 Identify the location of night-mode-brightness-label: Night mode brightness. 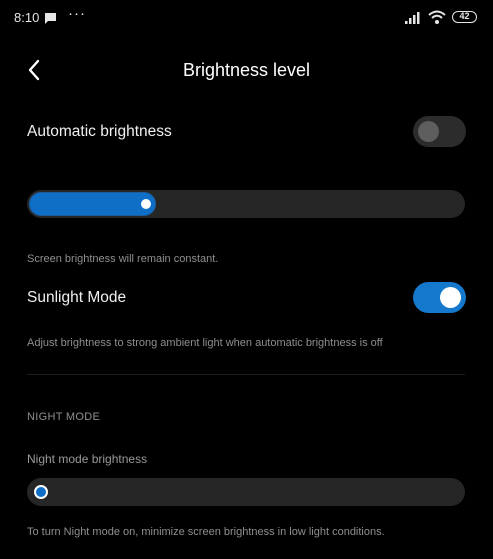
(87, 459).